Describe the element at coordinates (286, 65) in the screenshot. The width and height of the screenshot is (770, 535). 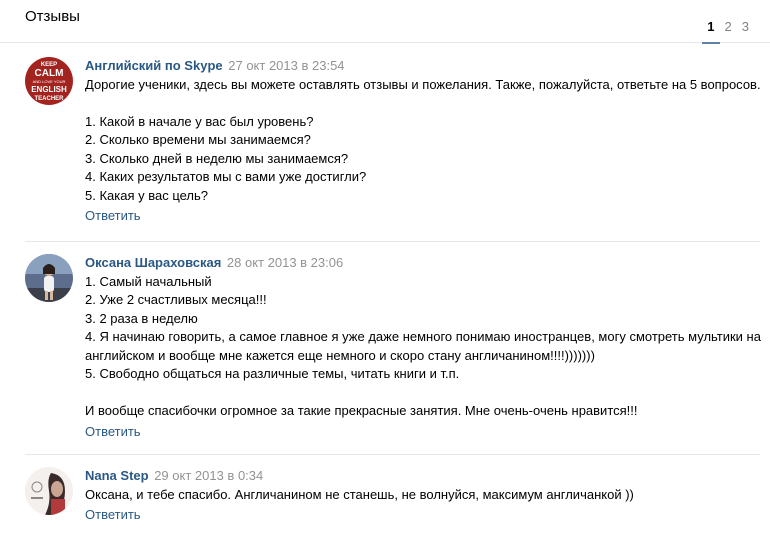
I see `comment-date: 27 окт 2013 в 23:54` at that location.